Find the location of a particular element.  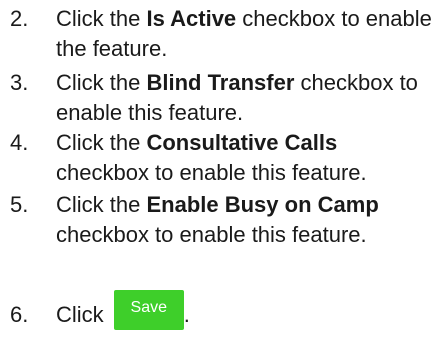

step-item-6: 6. Click Save. is located at coordinates (217, 313).